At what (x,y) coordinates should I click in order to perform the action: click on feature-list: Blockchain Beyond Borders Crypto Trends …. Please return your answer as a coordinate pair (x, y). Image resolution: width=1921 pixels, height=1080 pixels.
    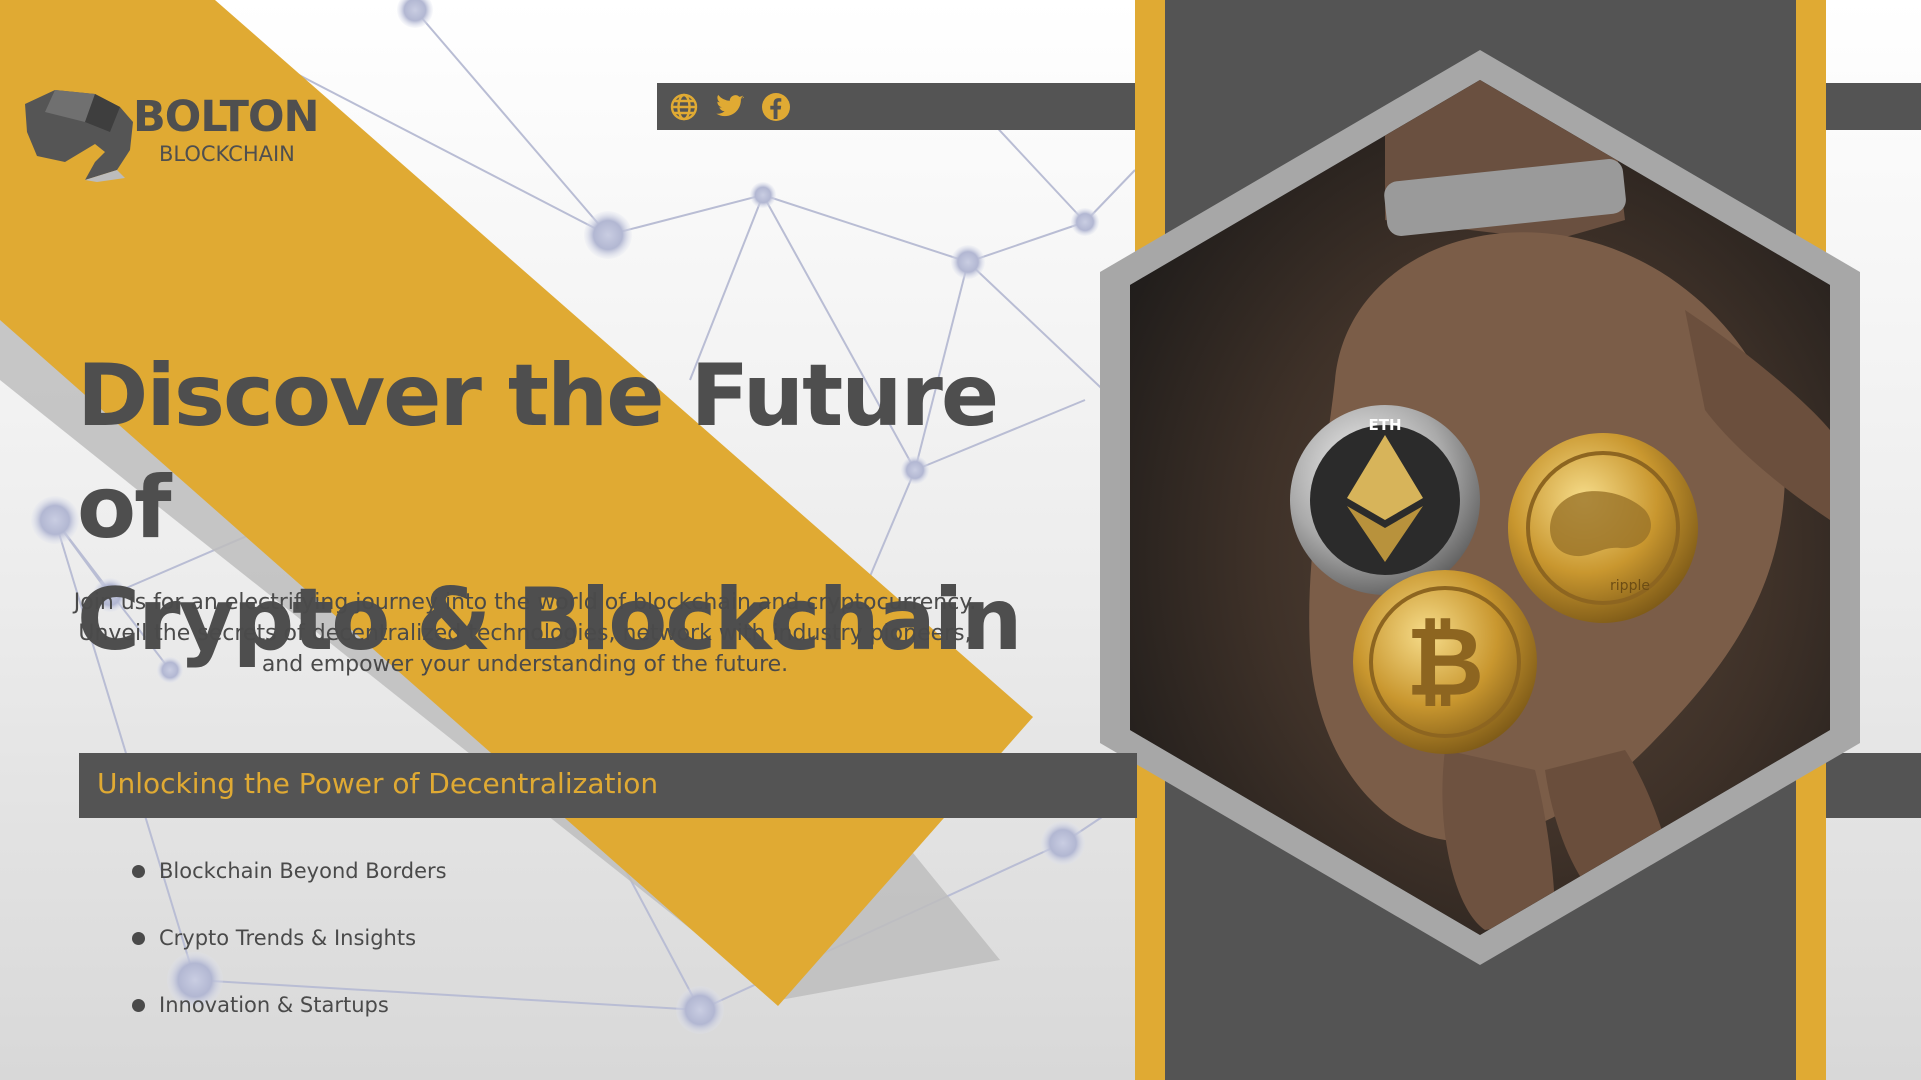
    Looking at the image, I should click on (288, 956).